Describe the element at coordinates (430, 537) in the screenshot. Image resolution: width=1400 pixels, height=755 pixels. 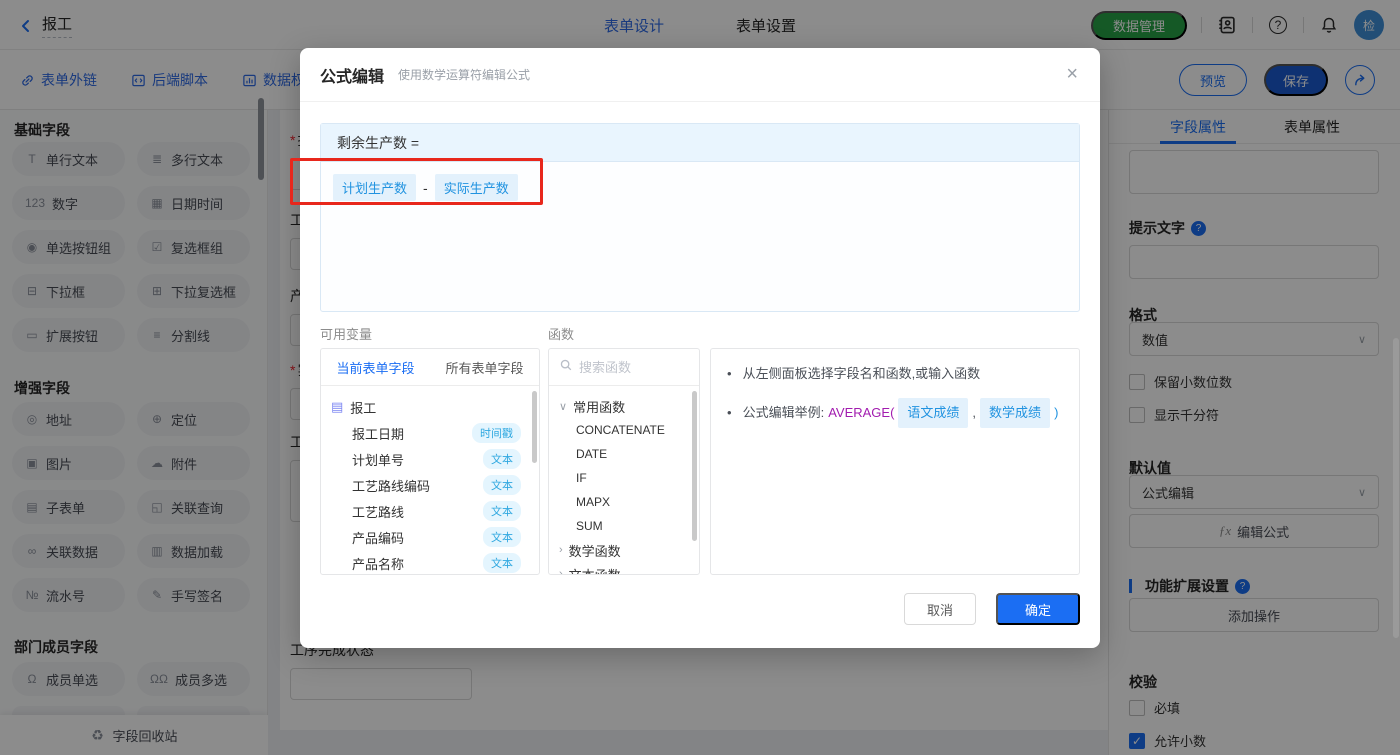
I see `variable-item: 产品编码 文本` at that location.